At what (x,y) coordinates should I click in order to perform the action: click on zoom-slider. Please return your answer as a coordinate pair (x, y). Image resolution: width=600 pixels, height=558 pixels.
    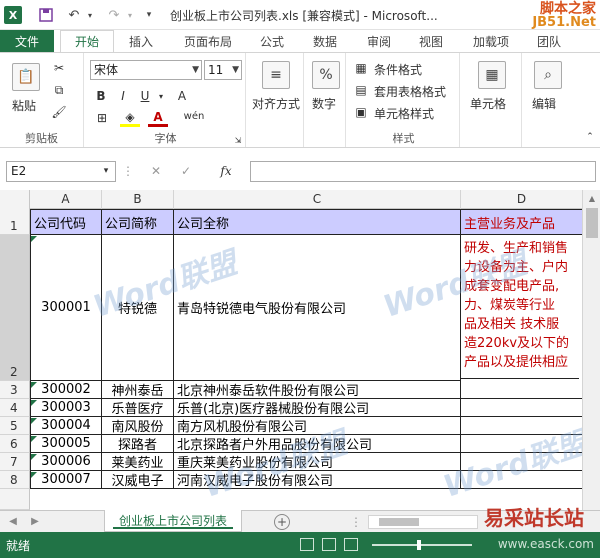
    Looking at the image, I should click on (422, 545).